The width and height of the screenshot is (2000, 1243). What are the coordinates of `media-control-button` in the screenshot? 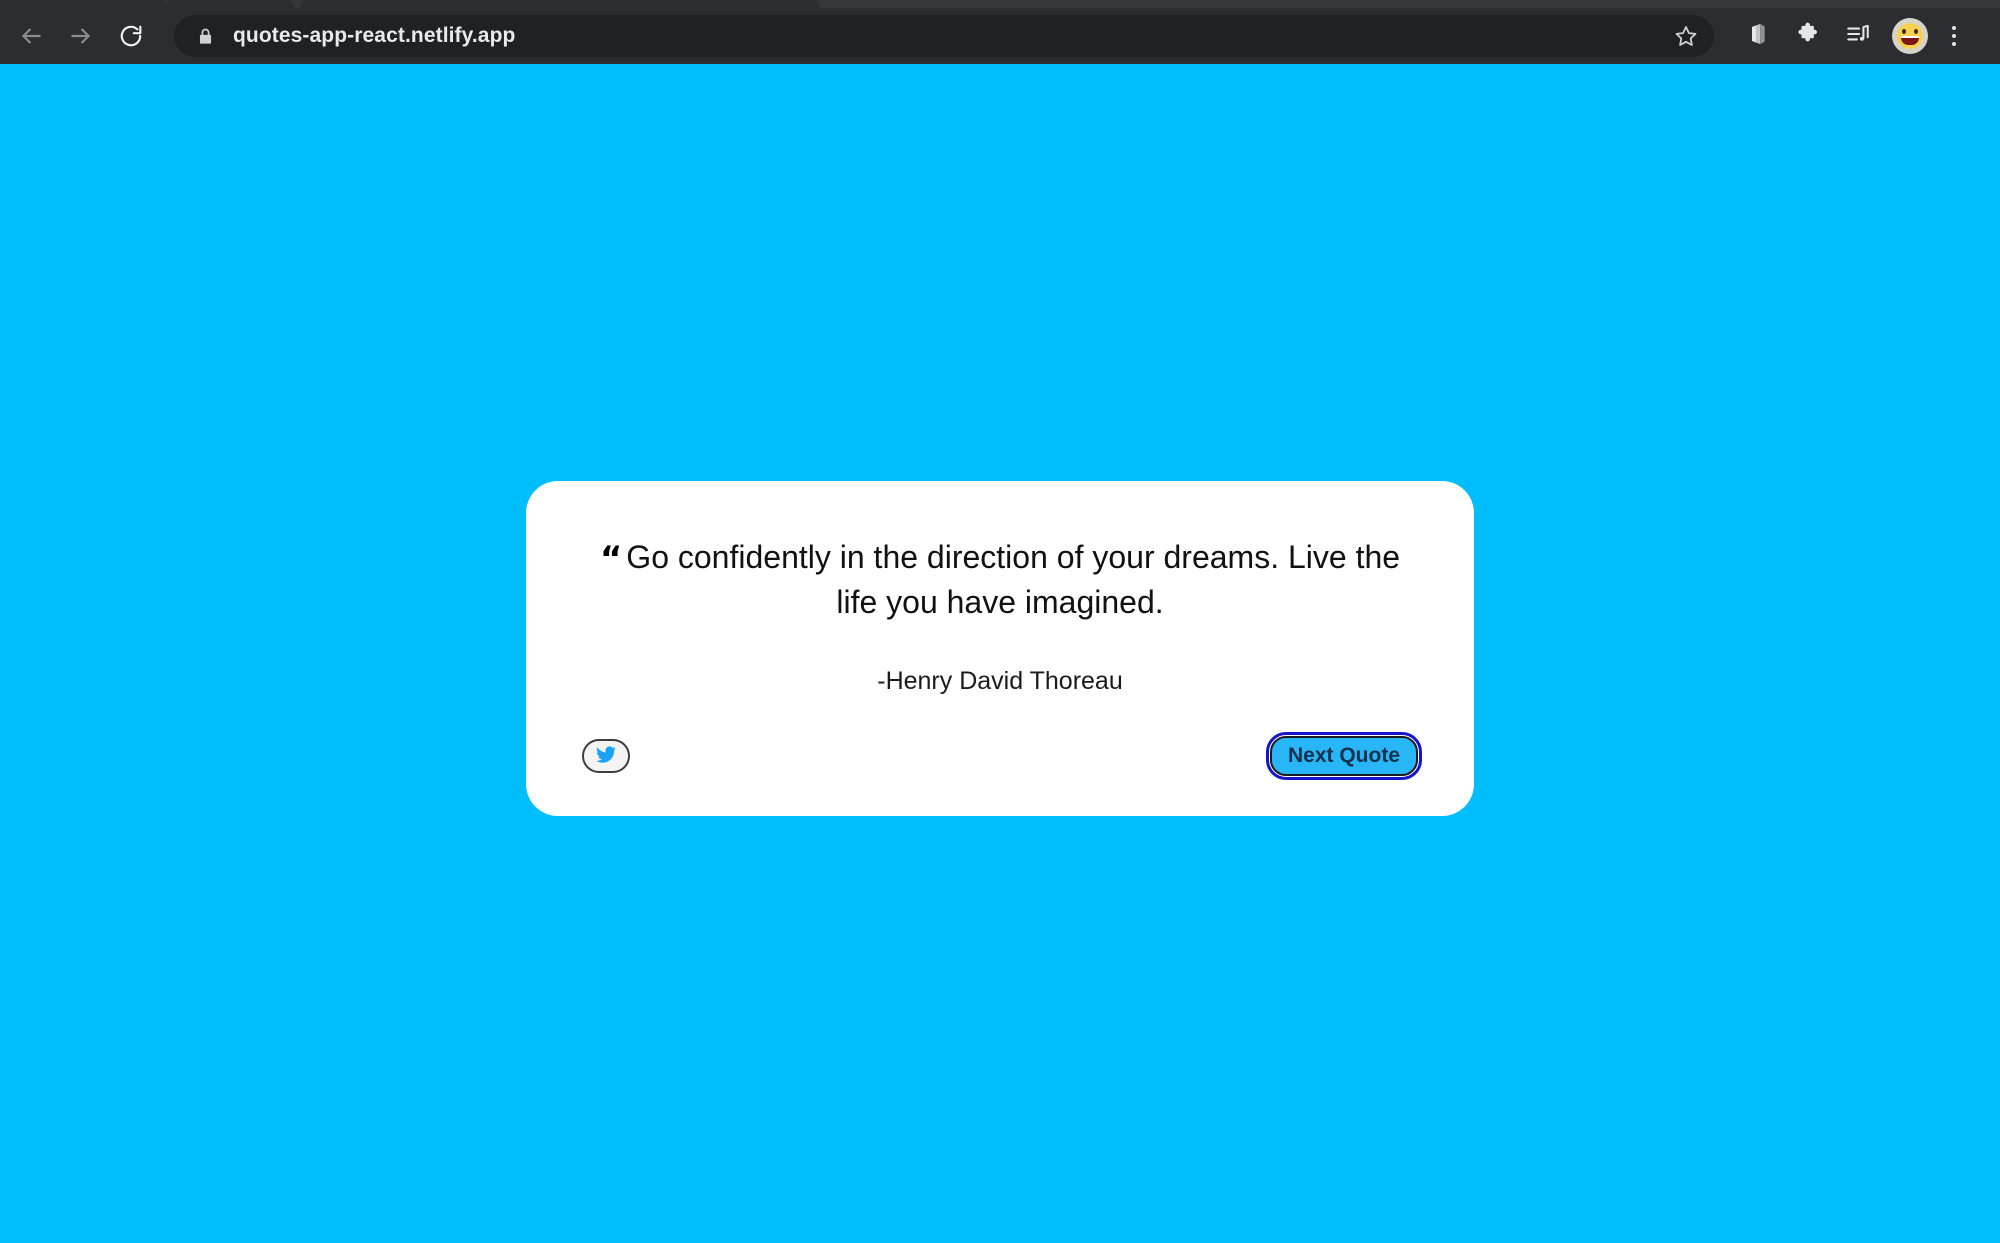 It's located at (1858, 36).